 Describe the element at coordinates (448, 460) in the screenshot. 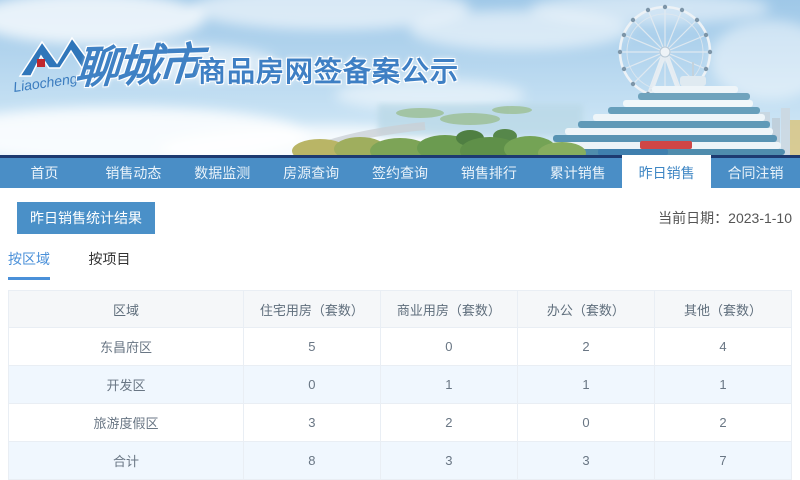

I see `commercial-cell: 3` at that location.